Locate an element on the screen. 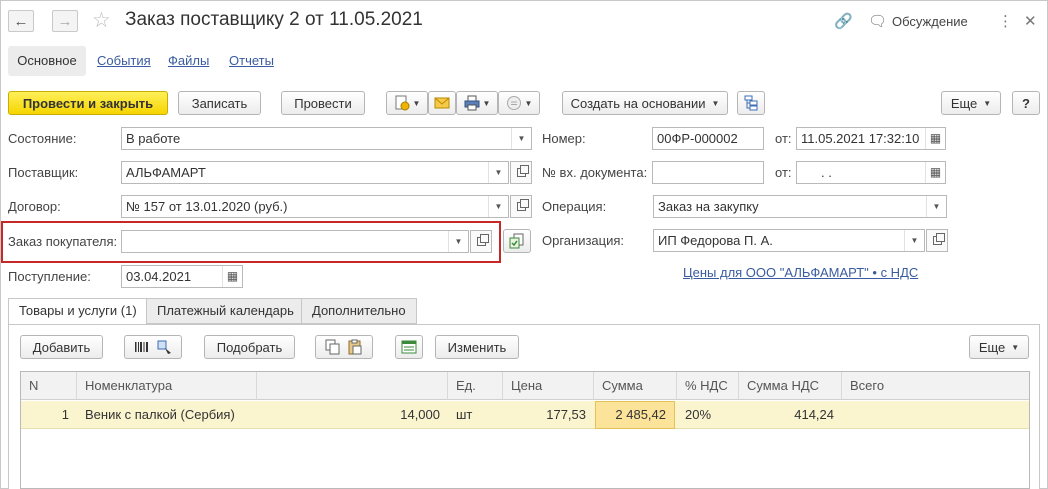 This screenshot has height=489, width=1048. status-circle-icon is located at coordinates (514, 103).